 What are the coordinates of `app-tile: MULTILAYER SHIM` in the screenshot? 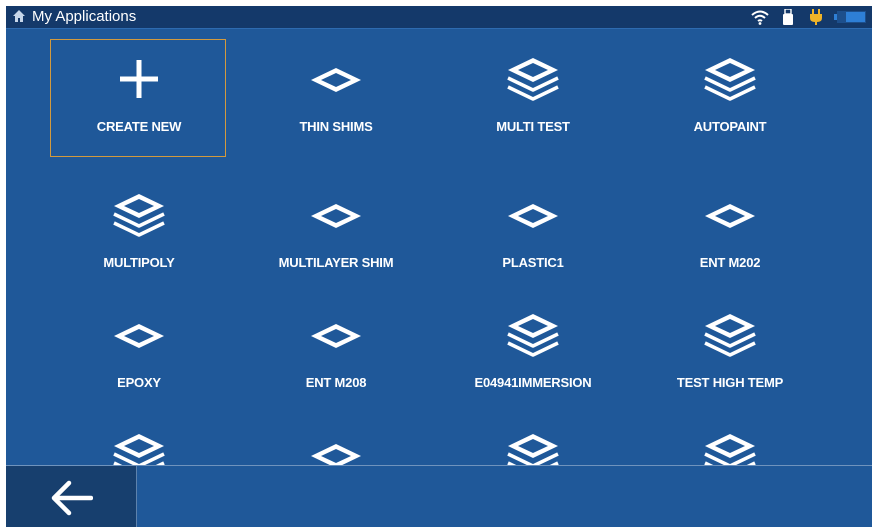 It's located at (335, 234).